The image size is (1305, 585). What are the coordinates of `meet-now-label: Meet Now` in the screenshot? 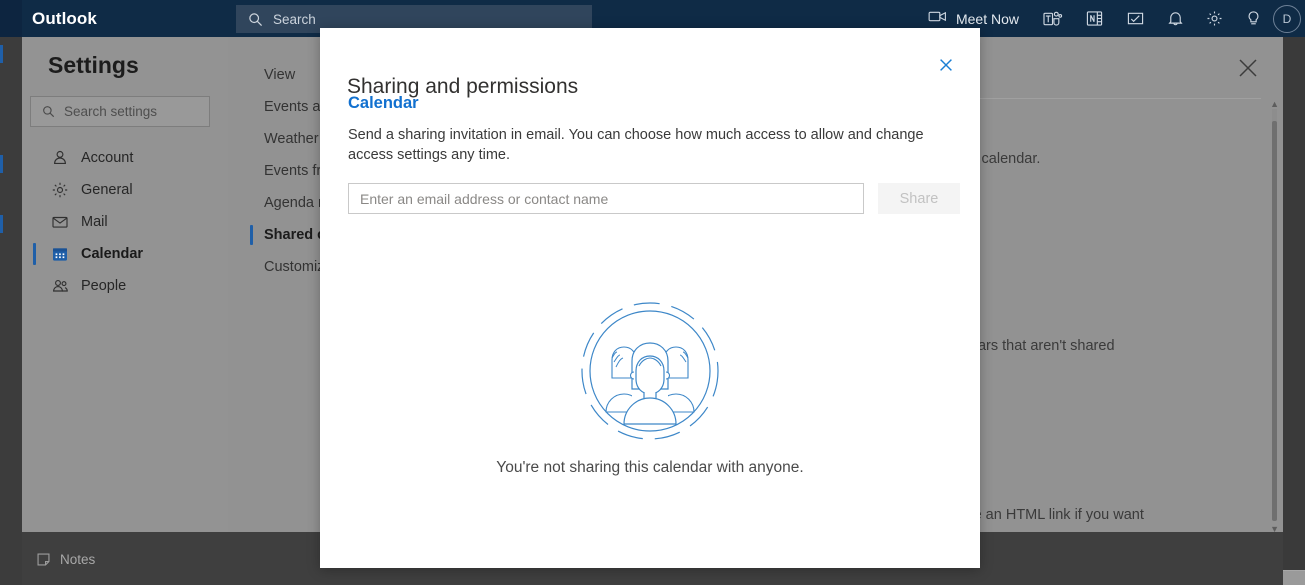 It's located at (987, 18).